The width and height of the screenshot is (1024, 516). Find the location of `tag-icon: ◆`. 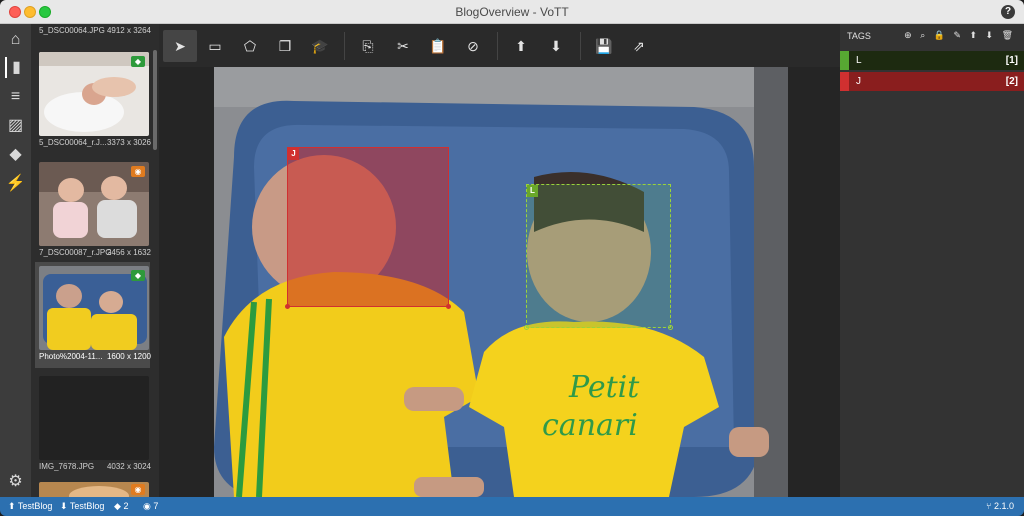

tag-icon: ◆ is located at coordinates (117, 506).